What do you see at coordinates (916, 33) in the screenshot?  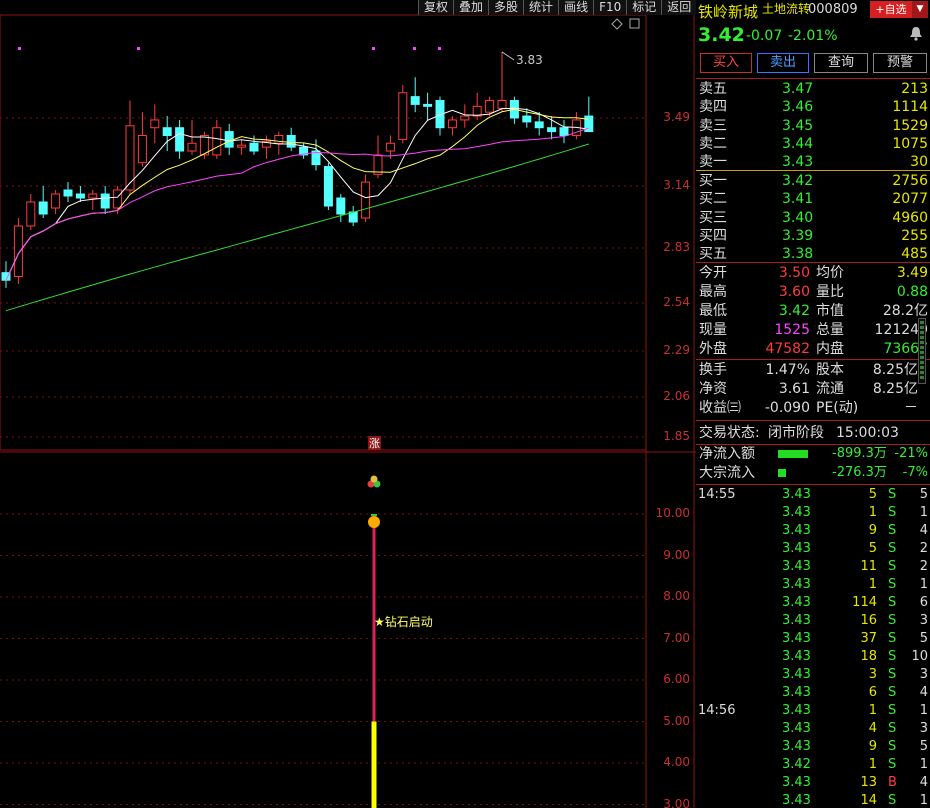 I see `bell-icon` at bounding box center [916, 33].